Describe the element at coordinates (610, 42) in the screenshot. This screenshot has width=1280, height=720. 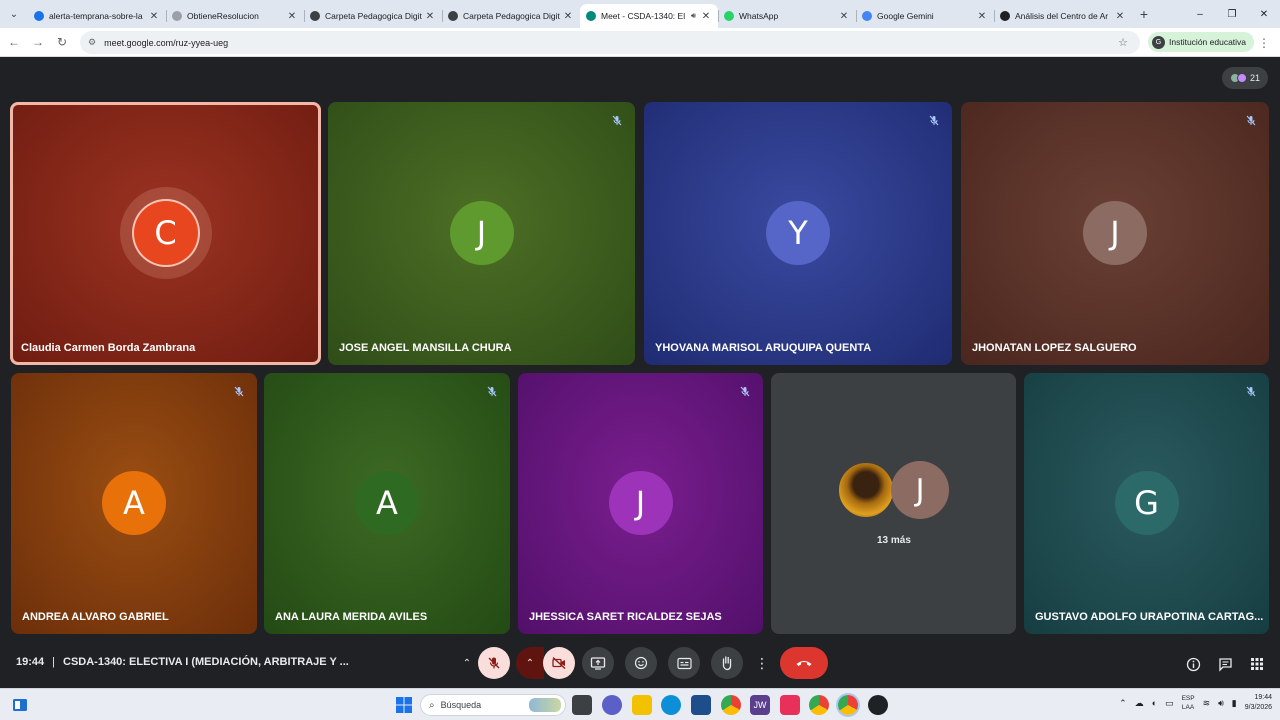
I see `address-bar: ⚙ meet.google.com/ruz-yyea-ueg ☆` at that location.